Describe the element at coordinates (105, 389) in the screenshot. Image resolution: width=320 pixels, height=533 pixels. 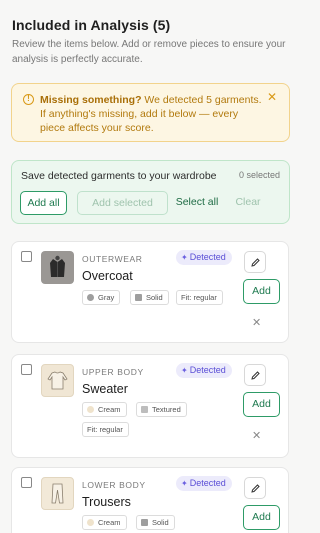
I see `garment-name: Sweater` at that location.